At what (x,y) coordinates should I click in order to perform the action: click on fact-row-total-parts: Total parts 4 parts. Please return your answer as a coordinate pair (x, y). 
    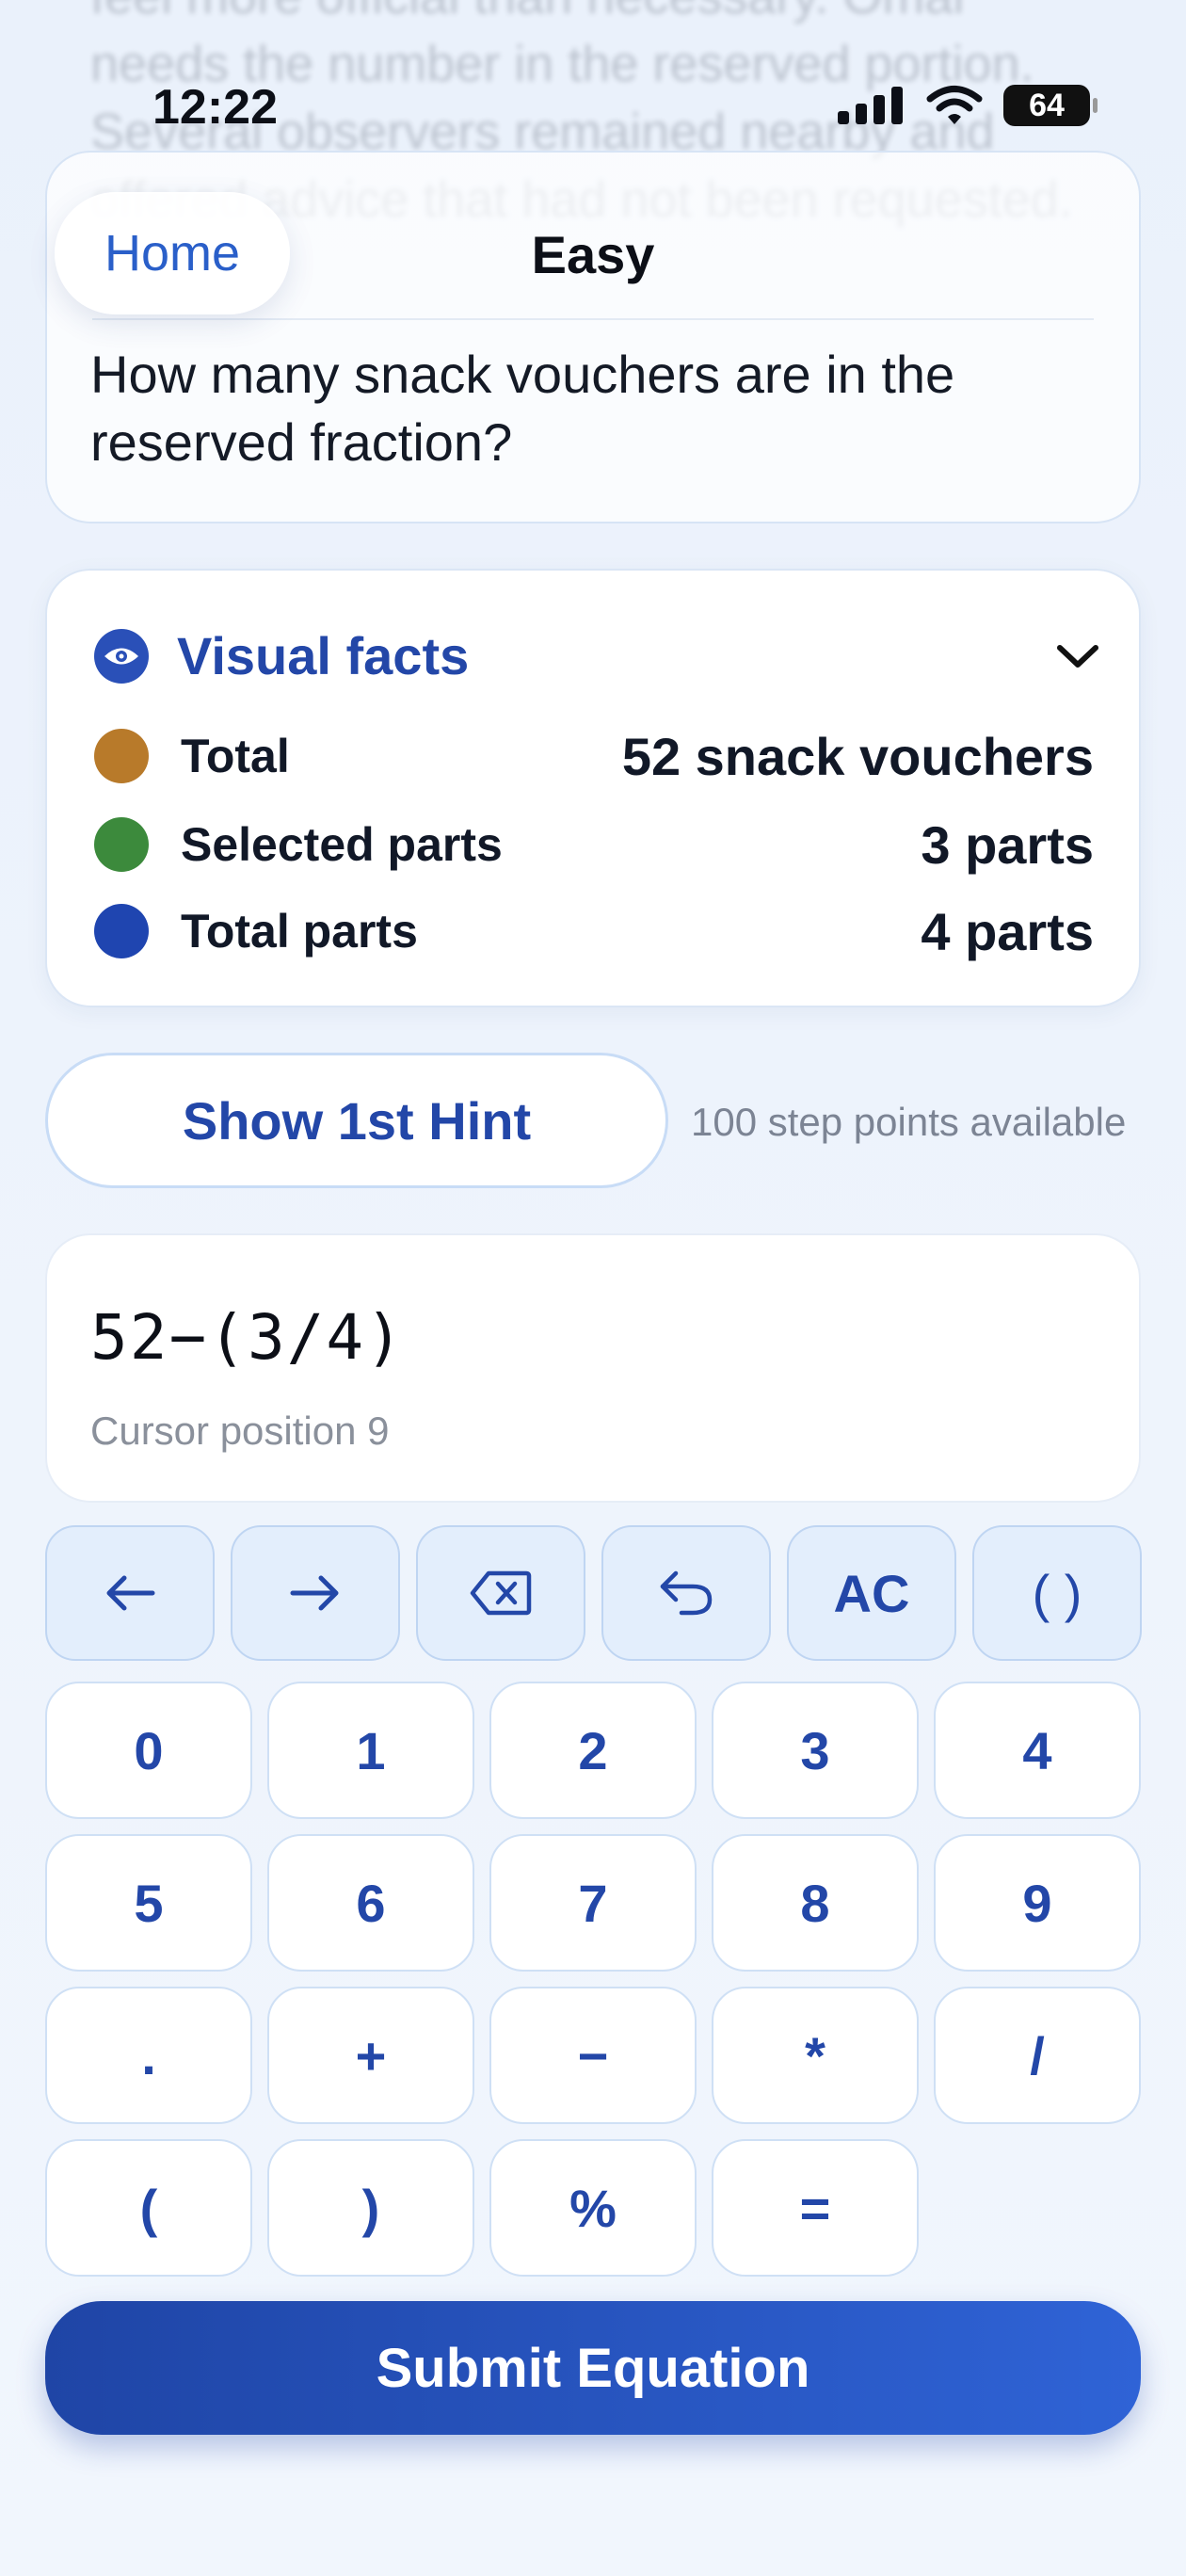
    Looking at the image, I should click on (594, 931).